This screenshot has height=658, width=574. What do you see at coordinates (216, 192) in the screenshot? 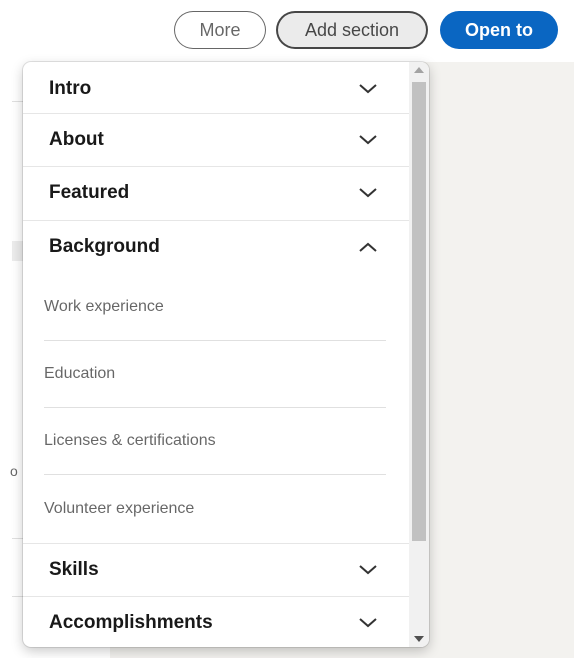
I see `section-featured: Featured` at bounding box center [216, 192].